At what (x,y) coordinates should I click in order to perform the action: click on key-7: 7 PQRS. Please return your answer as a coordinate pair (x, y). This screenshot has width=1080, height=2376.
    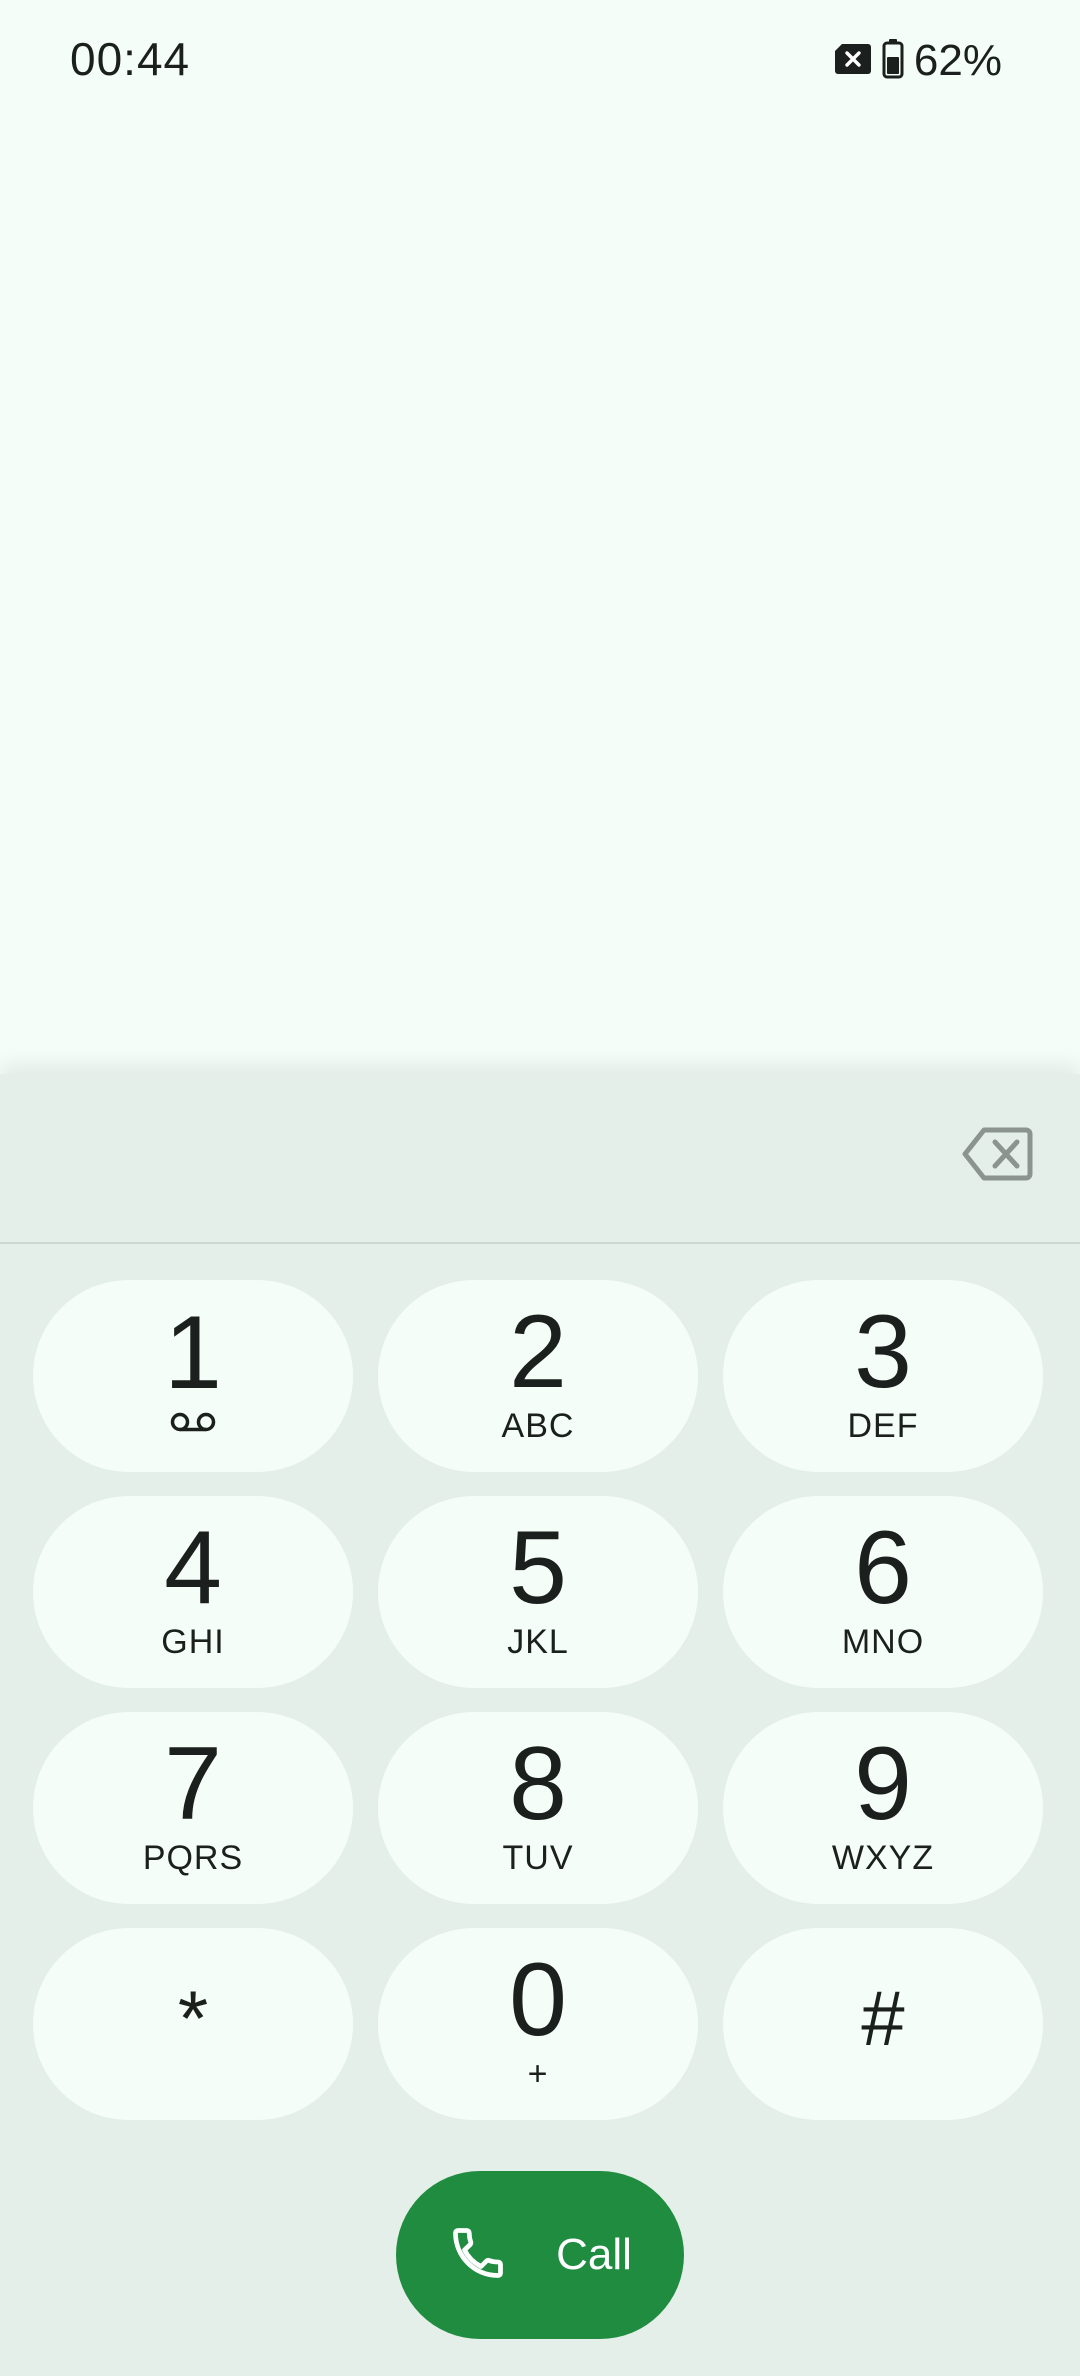
    Looking at the image, I should click on (193, 1808).